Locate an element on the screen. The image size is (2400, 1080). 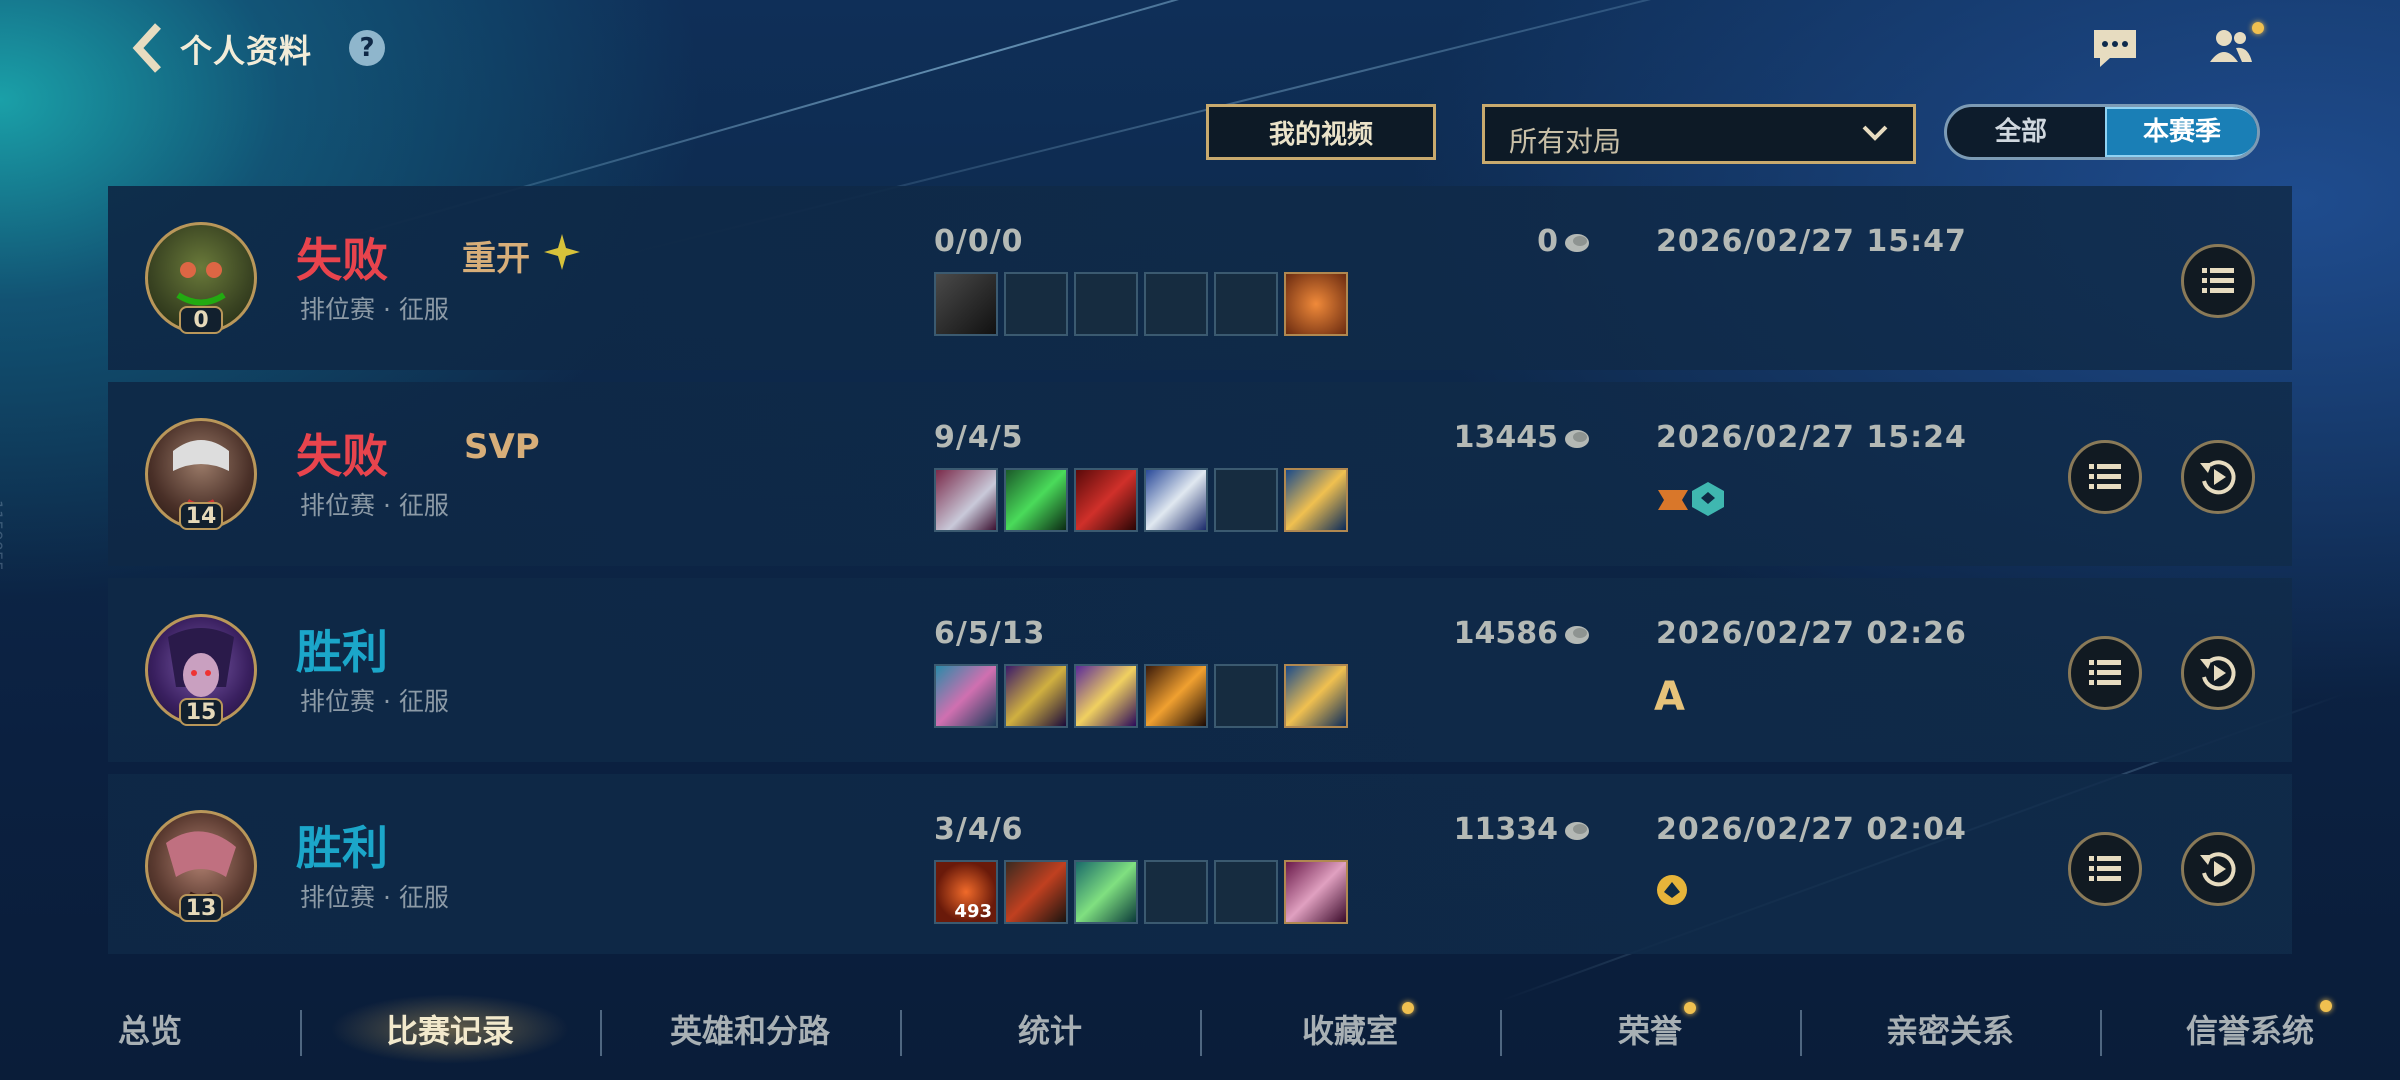
tab-relationships: 亲密关系 is located at coordinates (1950, 1029).